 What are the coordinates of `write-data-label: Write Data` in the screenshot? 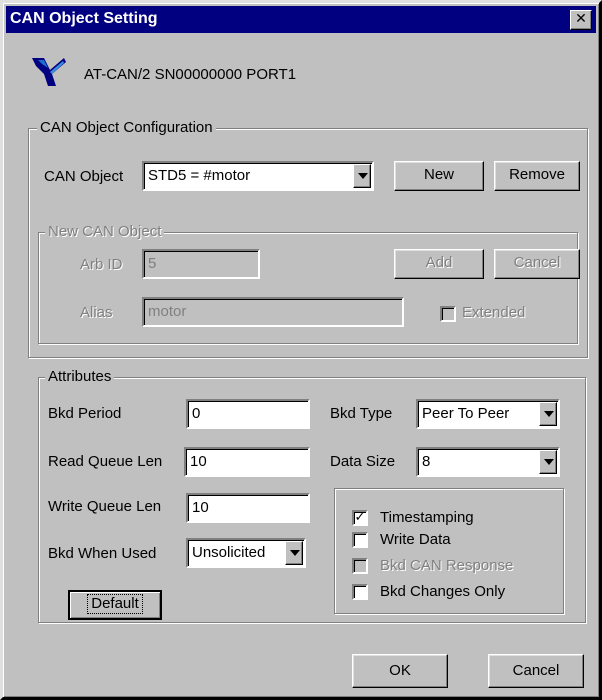 It's located at (415, 539).